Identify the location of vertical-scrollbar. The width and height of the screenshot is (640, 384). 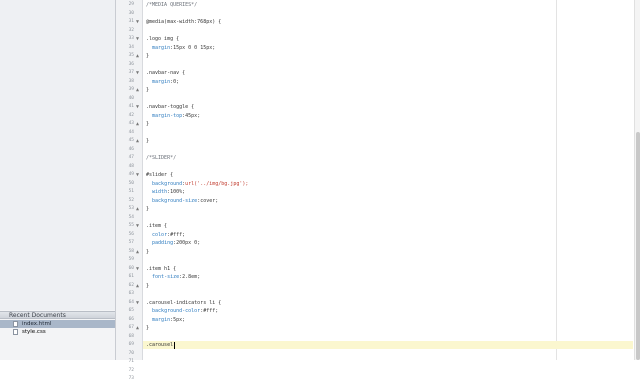
(637, 180).